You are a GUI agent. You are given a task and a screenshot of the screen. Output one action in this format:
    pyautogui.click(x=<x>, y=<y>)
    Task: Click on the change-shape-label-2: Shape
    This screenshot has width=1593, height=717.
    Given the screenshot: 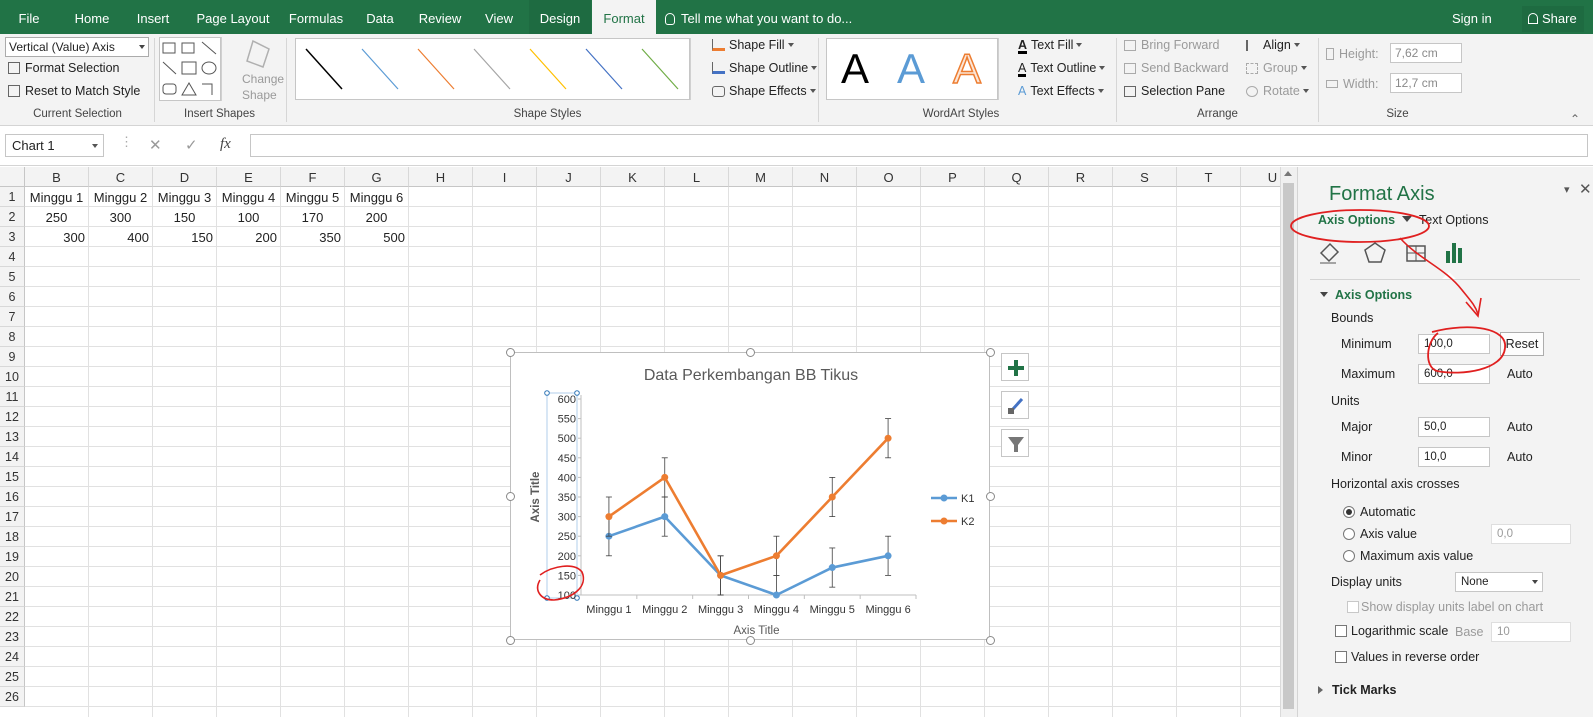 What is the action you would take?
    pyautogui.click(x=259, y=95)
    